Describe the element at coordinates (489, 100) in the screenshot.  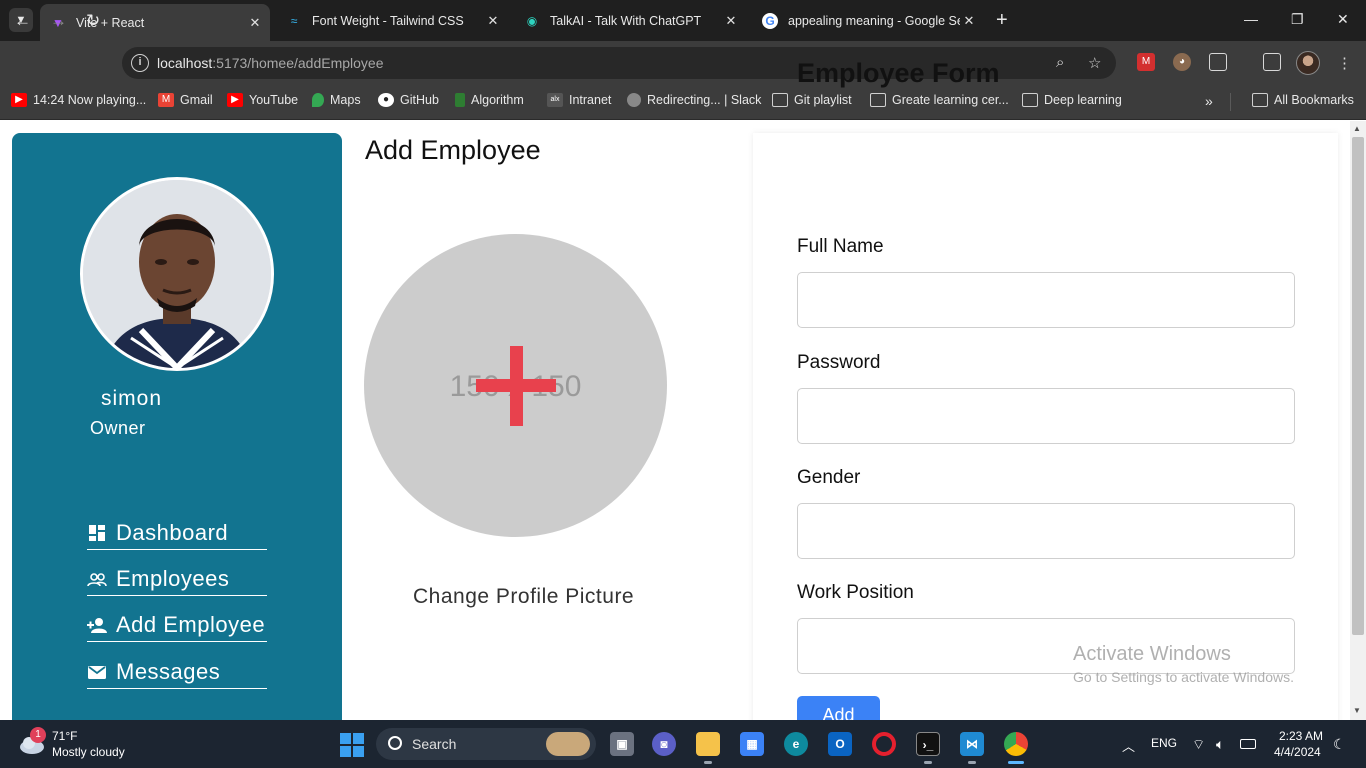
I see `bookmark-algorithm: Algorithm` at that location.